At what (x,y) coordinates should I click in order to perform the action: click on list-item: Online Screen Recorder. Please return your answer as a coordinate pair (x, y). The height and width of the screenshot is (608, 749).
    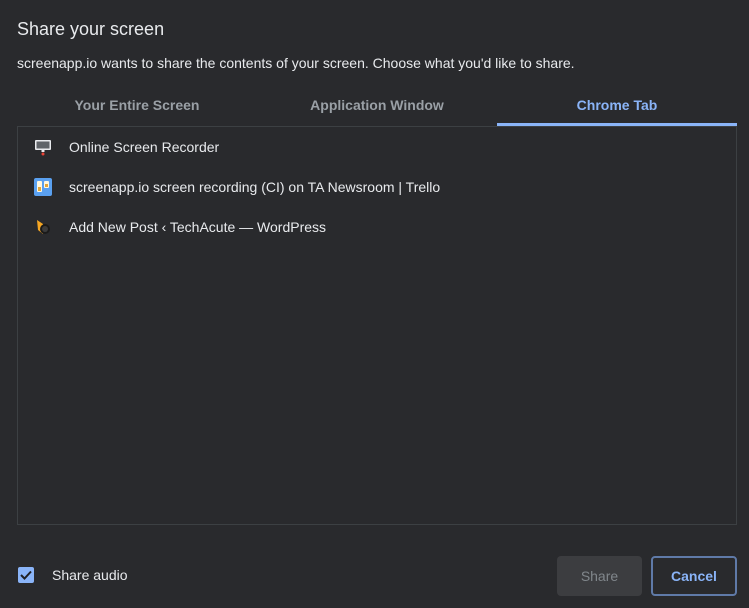
    Looking at the image, I should click on (377, 147).